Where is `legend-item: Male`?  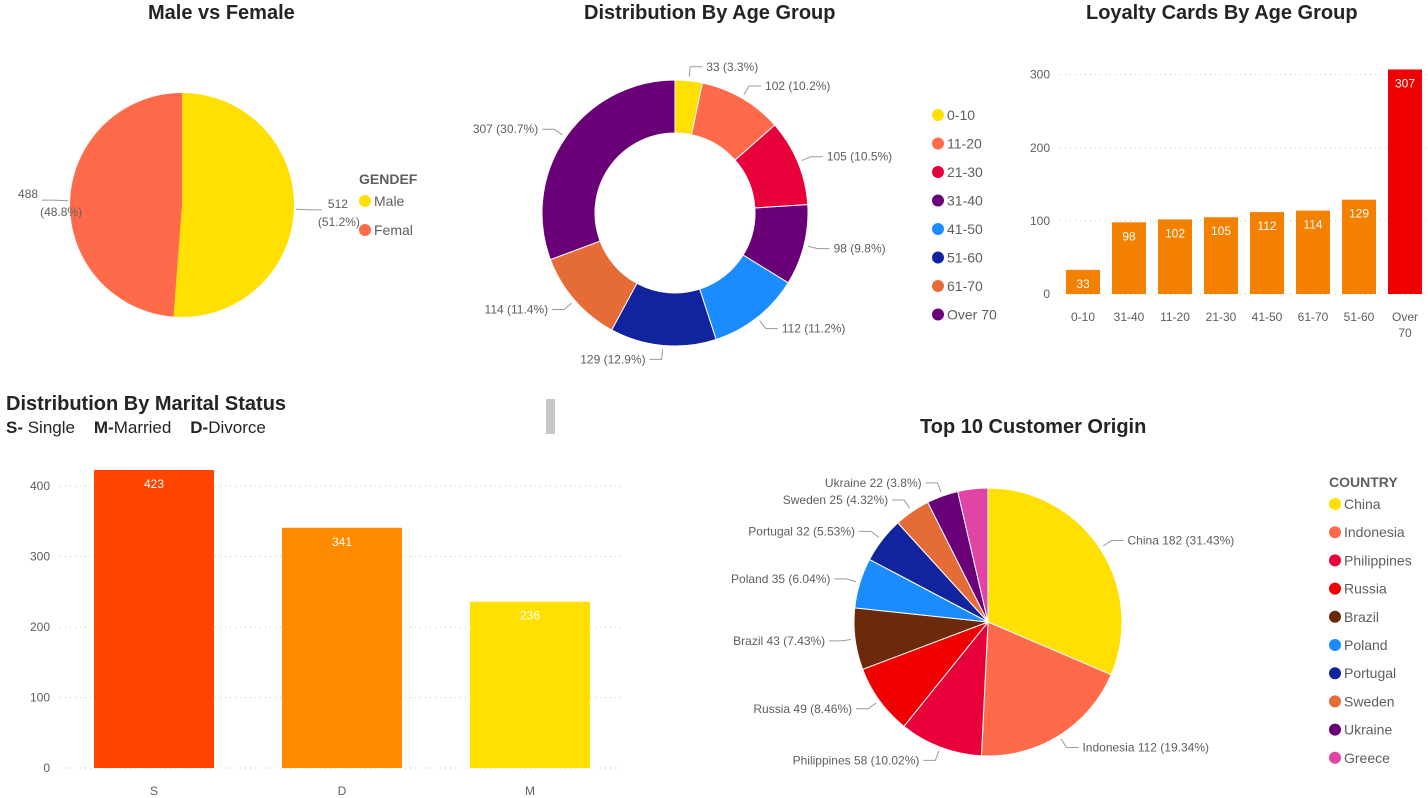
legend-item: Male is located at coordinates (389, 201).